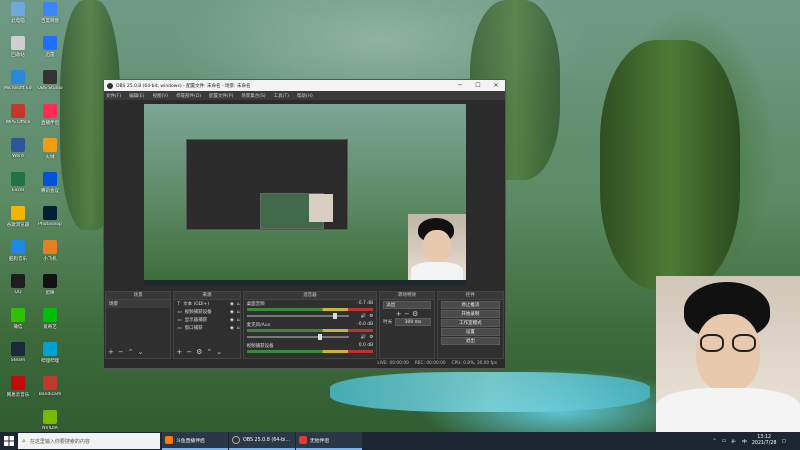  Describe the element at coordinates (18, 259) in the screenshot. I see `desktop-icon-label: 酷狗音乐` at that location.